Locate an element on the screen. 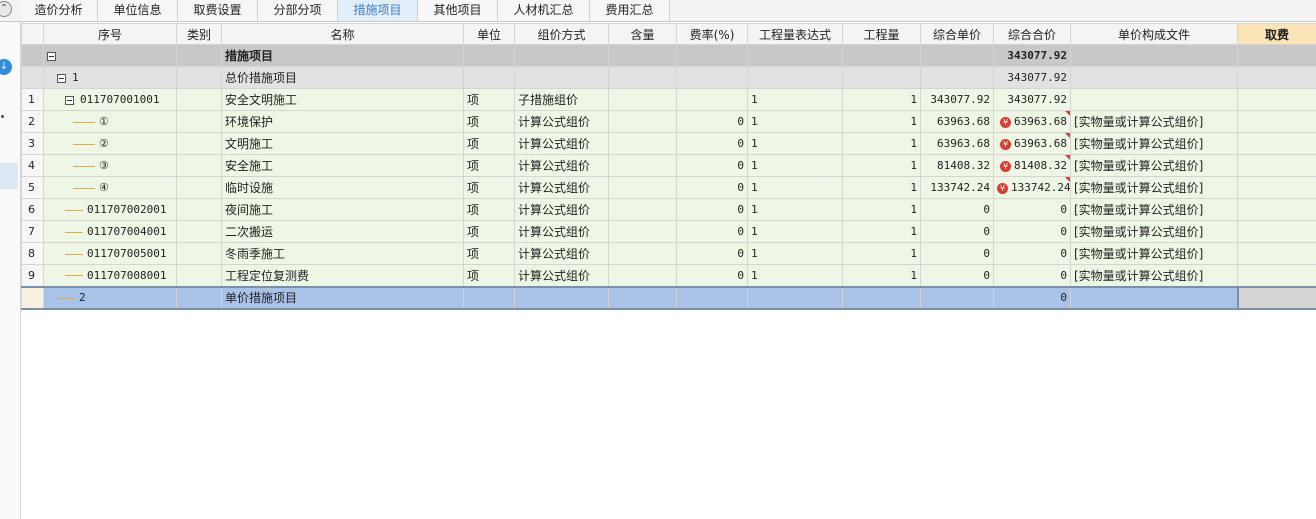 This screenshot has width=1316, height=519. column-header-1: 序号 is located at coordinates (110, 34).